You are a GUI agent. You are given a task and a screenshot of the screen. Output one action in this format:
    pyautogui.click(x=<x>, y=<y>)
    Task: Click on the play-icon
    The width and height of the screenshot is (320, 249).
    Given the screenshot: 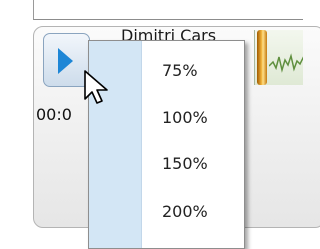 What is the action you would take?
    pyautogui.click(x=65, y=61)
    